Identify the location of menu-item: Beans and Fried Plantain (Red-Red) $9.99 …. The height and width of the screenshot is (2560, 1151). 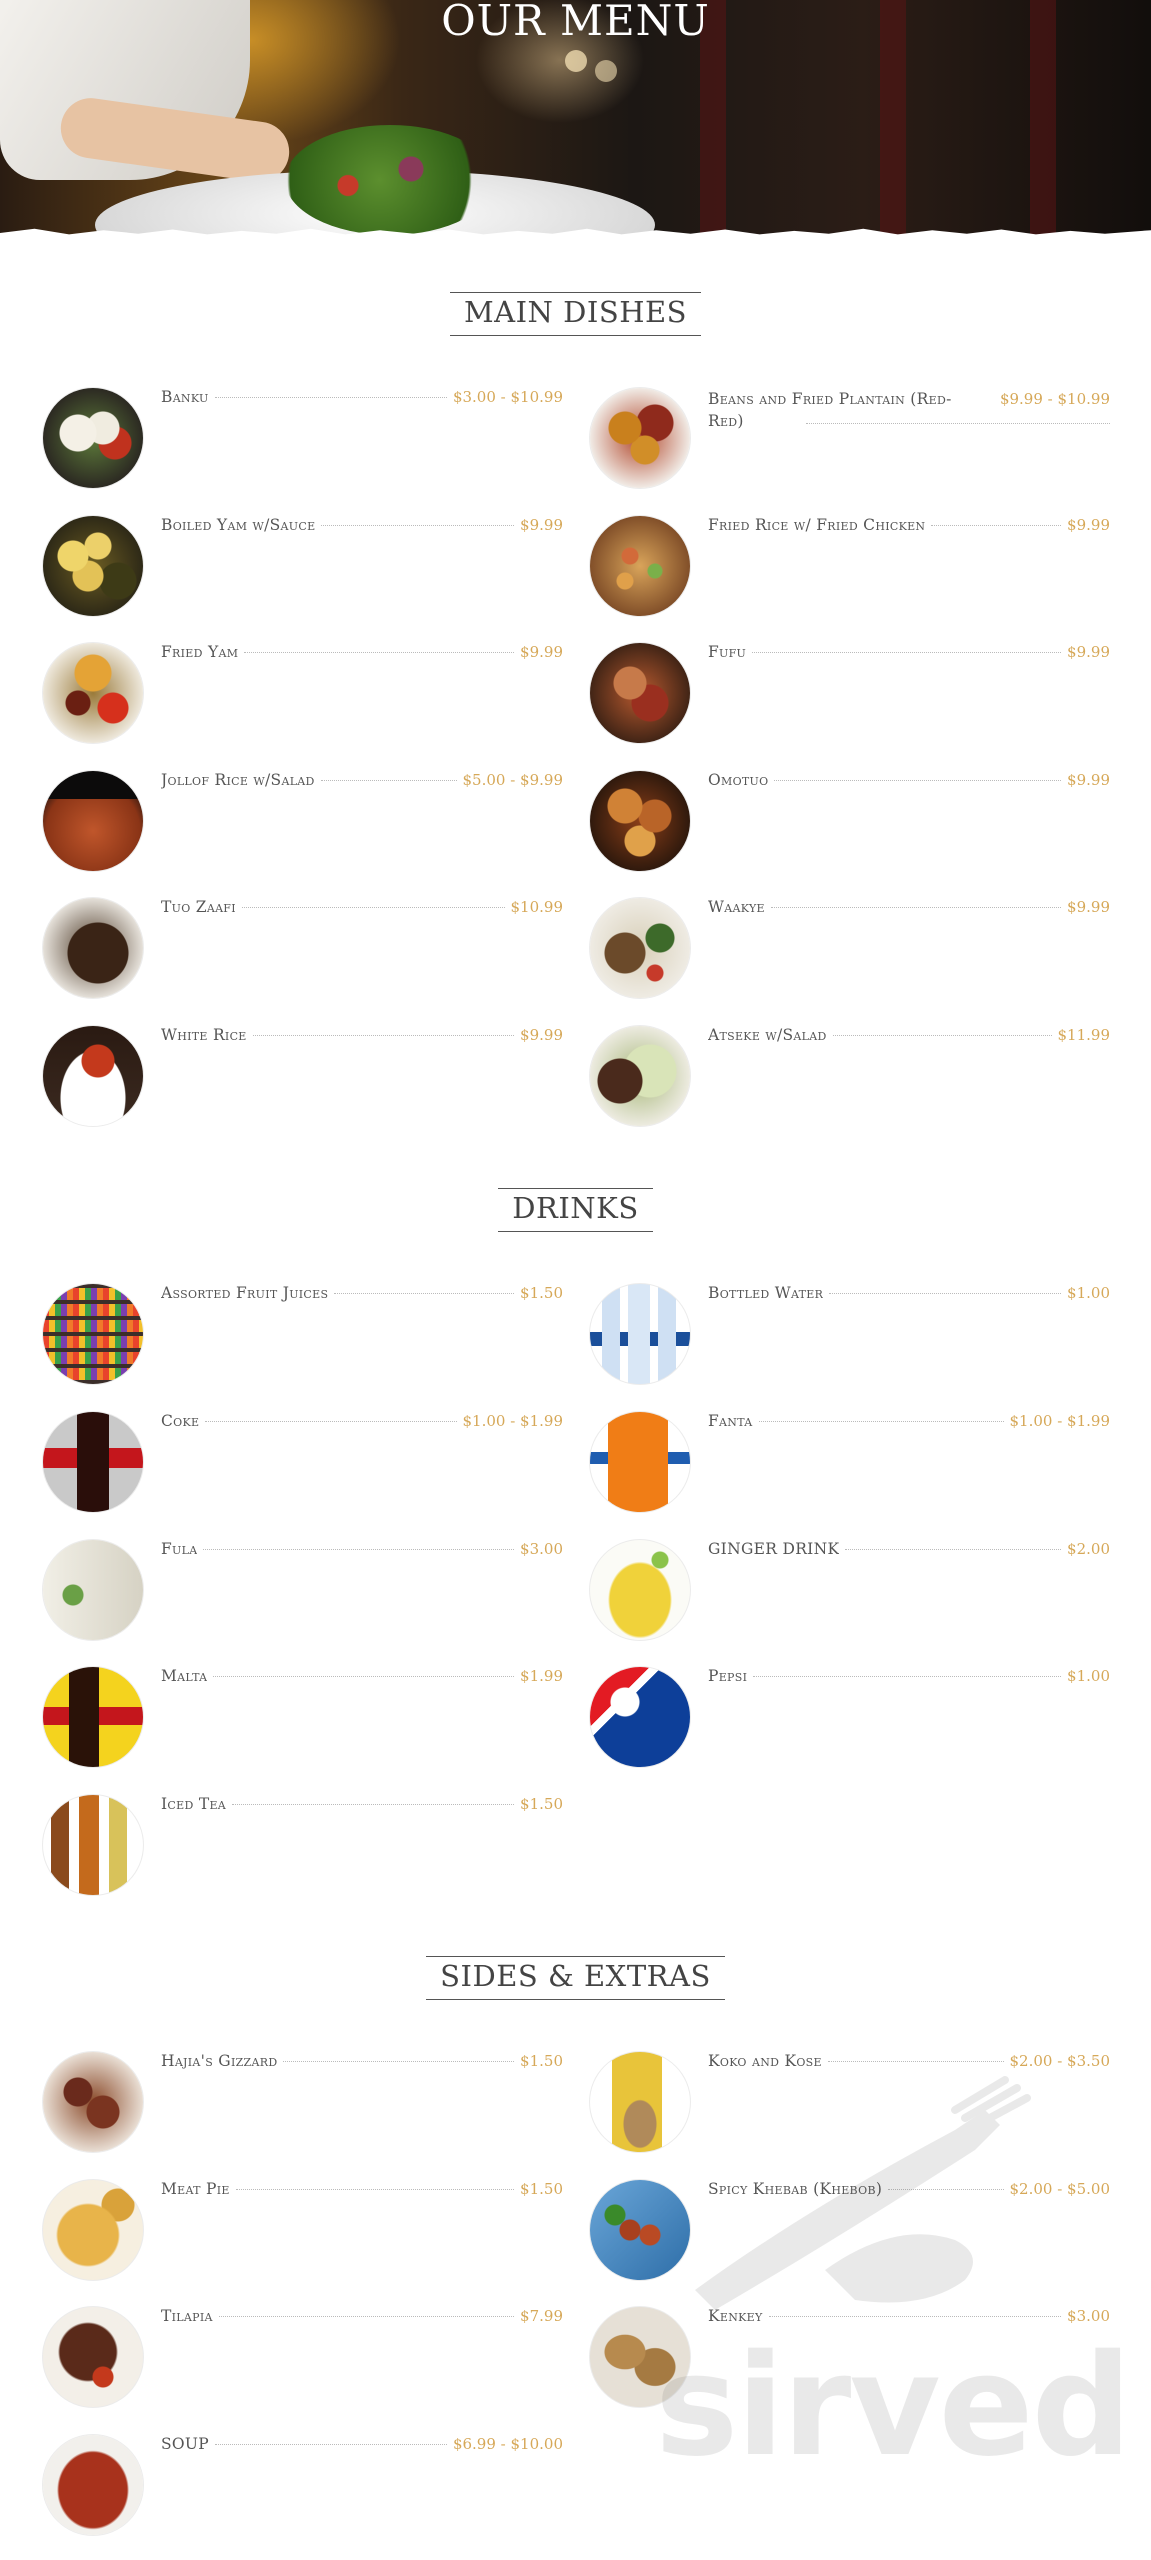
(850, 438).